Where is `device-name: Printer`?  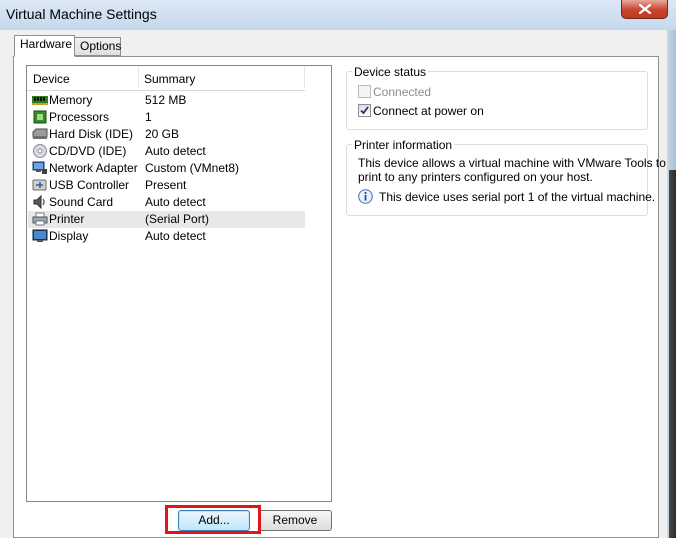
device-name: Printer is located at coordinates (67, 219).